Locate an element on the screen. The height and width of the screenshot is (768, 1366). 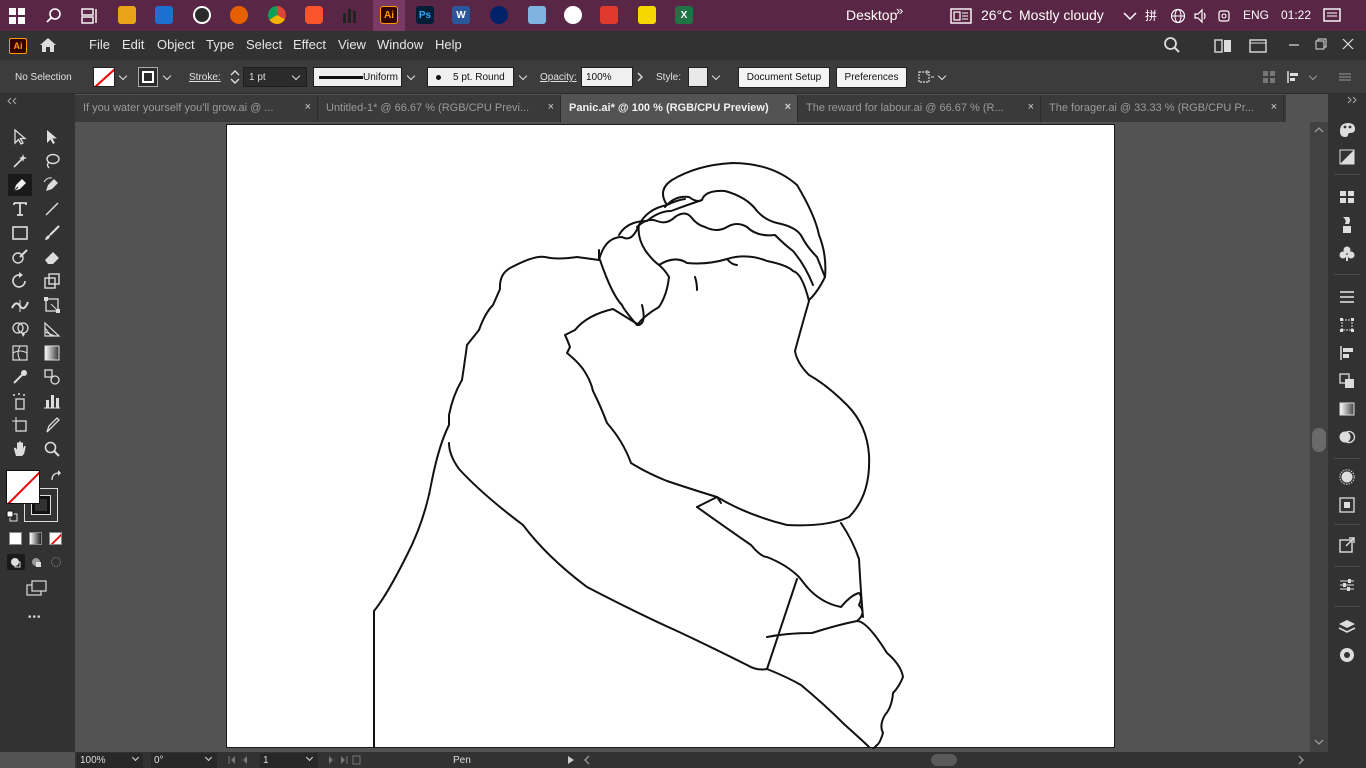
opacity-field: 100% is located at coordinates (607, 77).